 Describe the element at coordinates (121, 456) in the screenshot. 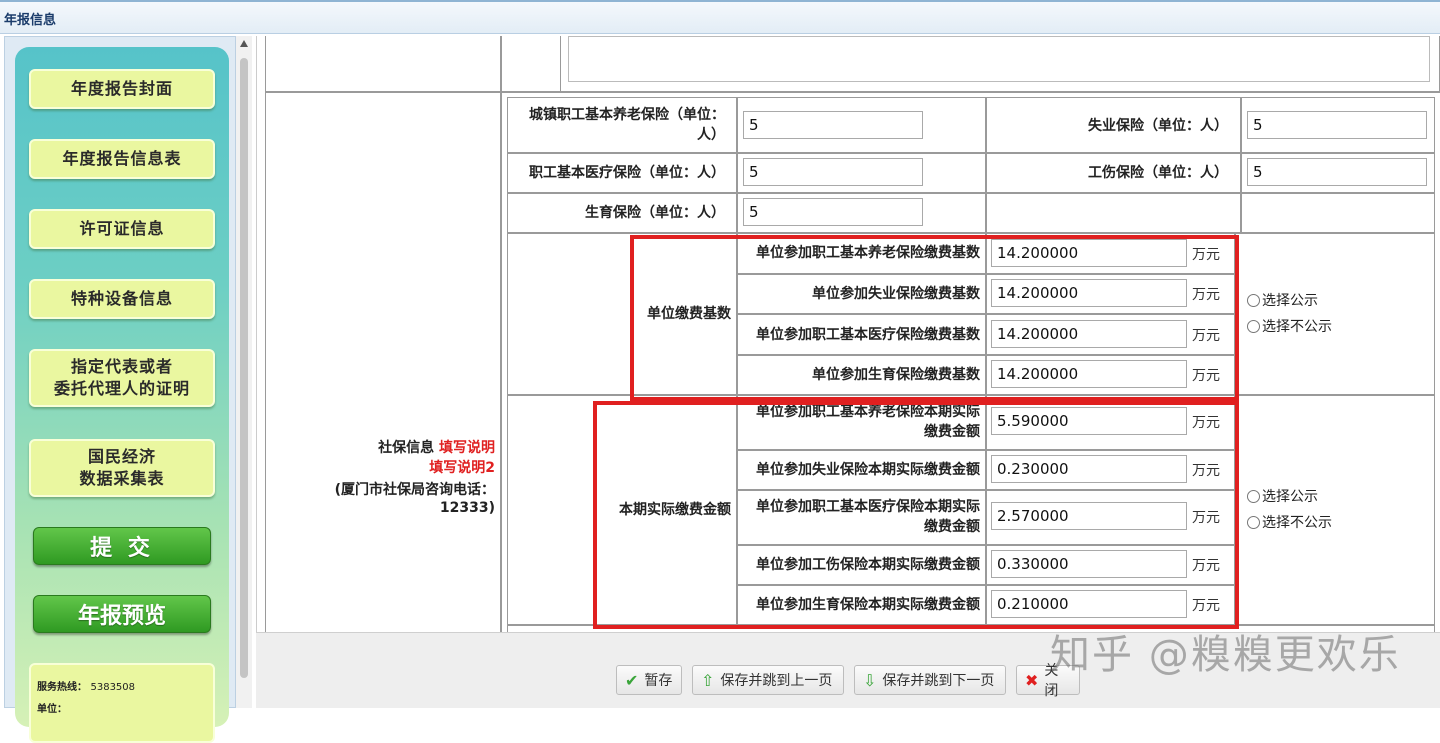

I see `sidebar-item-label-line1: 国民经济` at that location.